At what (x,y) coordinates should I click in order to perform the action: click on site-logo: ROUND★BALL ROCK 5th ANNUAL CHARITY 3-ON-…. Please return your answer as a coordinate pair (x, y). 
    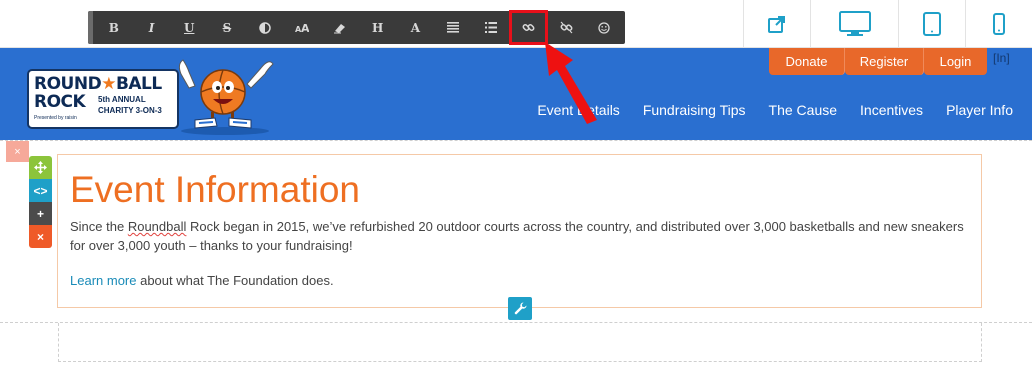
    Looking at the image, I should click on (103, 99).